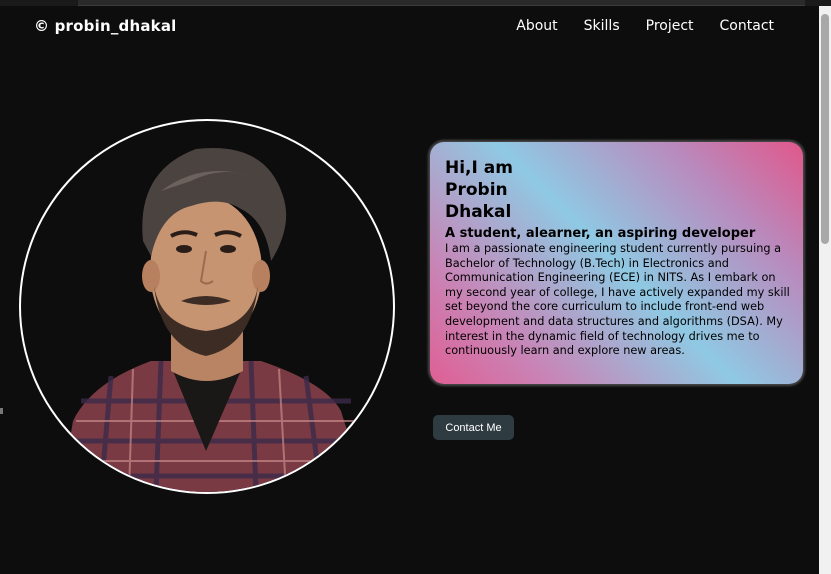 This screenshot has height=574, width=831. I want to click on gutter-mark, so click(1, 411).